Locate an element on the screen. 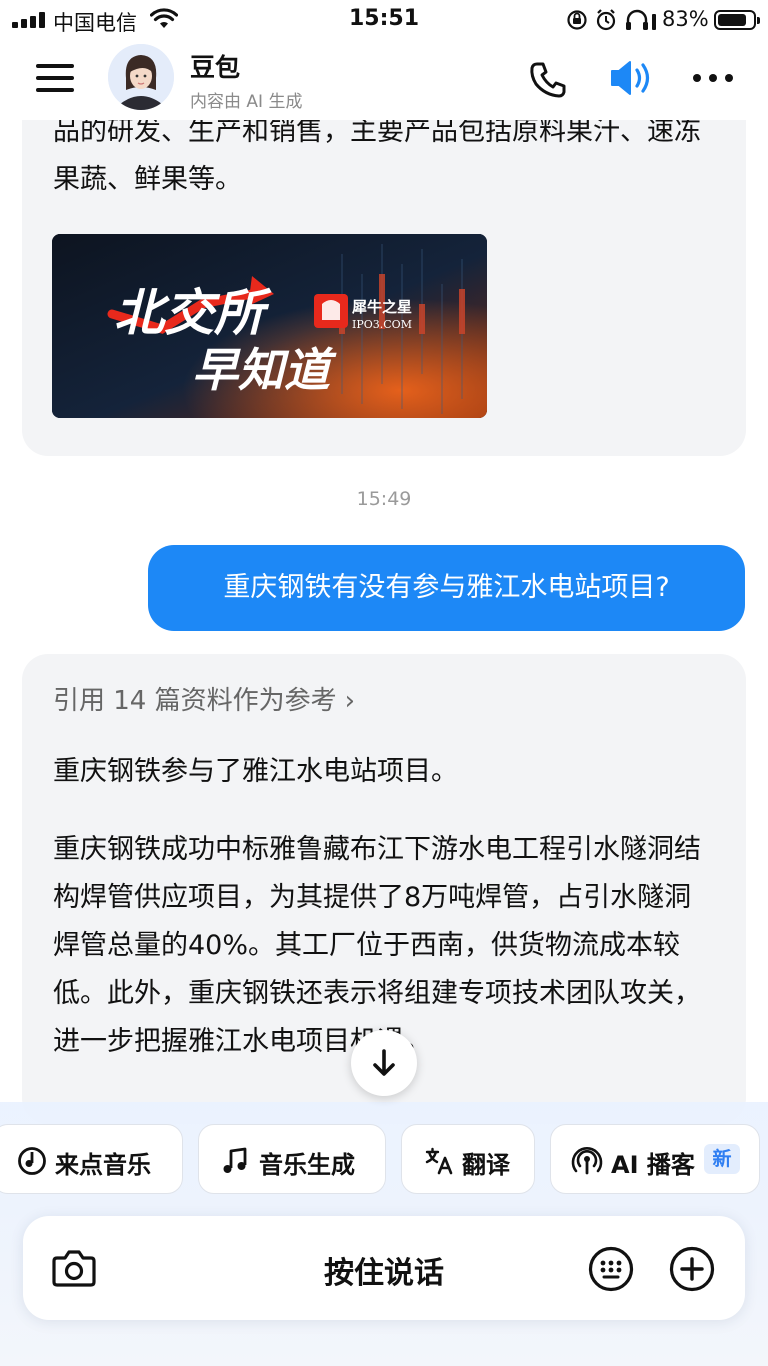 The height and width of the screenshot is (1366, 768). music-disc-icon is located at coordinates (32, 1161).